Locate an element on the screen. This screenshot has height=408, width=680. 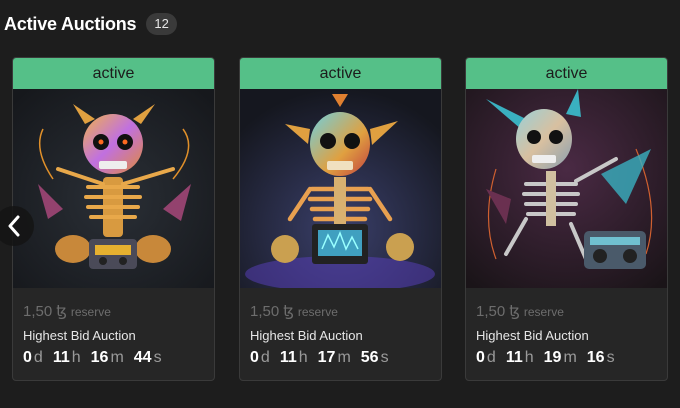
chevron-left-icon is located at coordinates (14, 226).